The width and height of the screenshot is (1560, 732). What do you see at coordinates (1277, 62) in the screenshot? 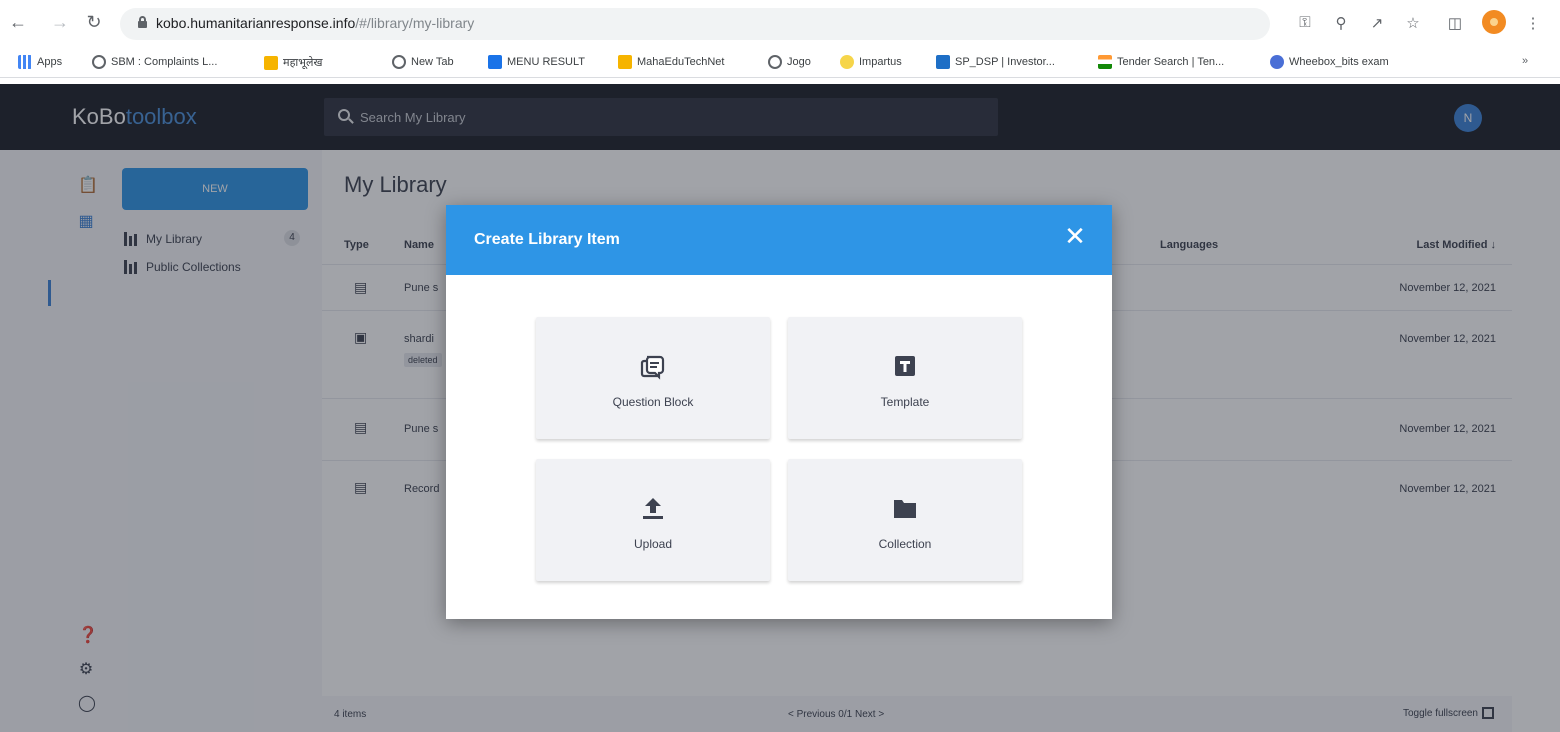
I see `wheebox-icon` at bounding box center [1277, 62].